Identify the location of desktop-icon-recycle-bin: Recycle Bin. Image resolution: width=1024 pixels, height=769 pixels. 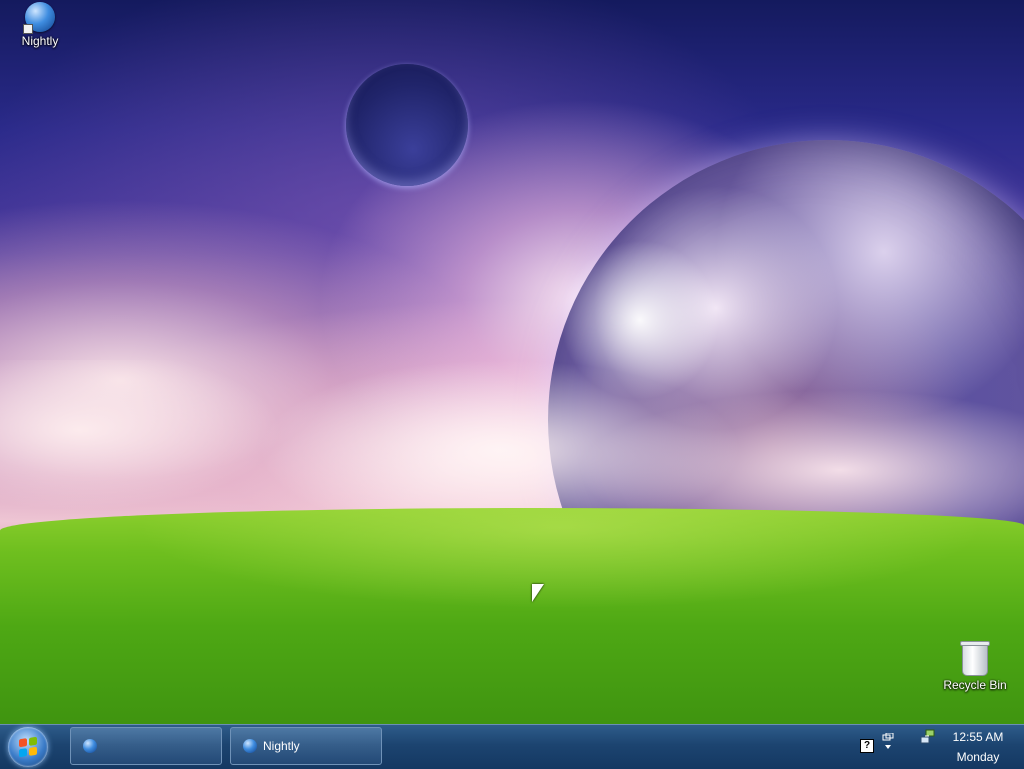
(975, 666).